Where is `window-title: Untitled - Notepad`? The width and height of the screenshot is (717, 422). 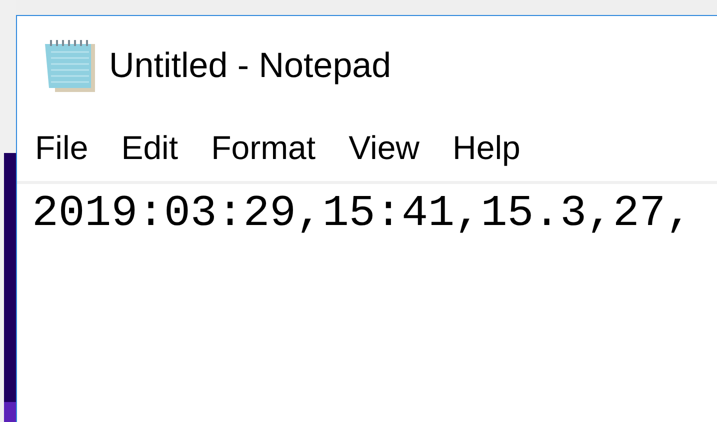 window-title: Untitled - Notepad is located at coordinates (250, 66).